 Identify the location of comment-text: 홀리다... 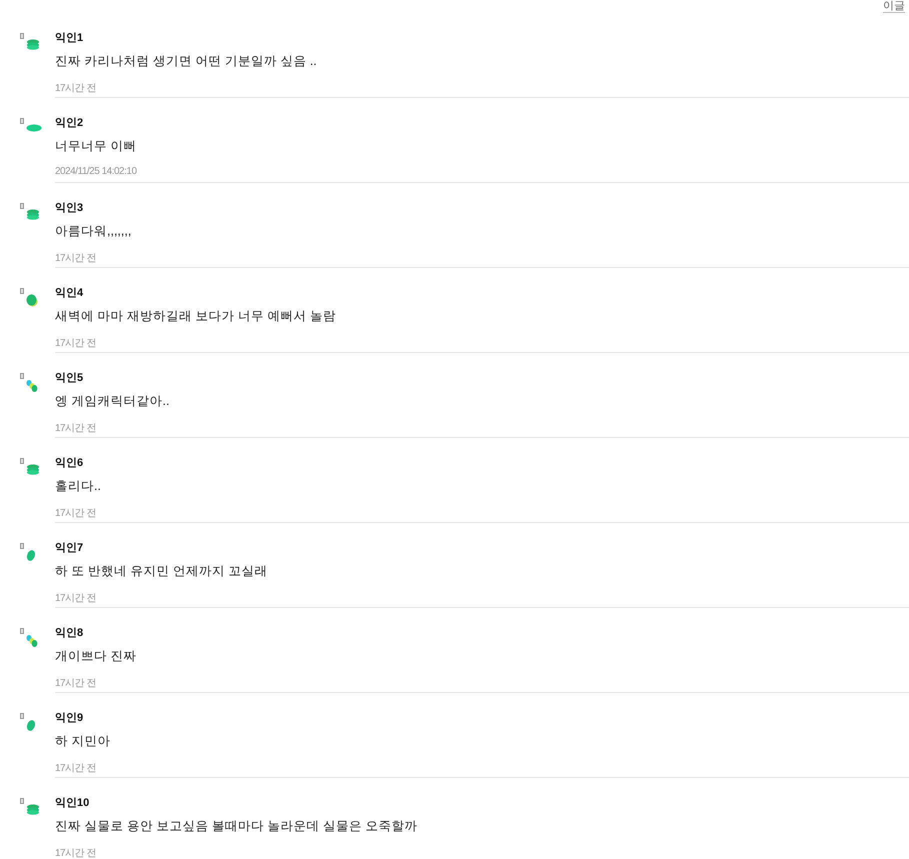
(78, 486).